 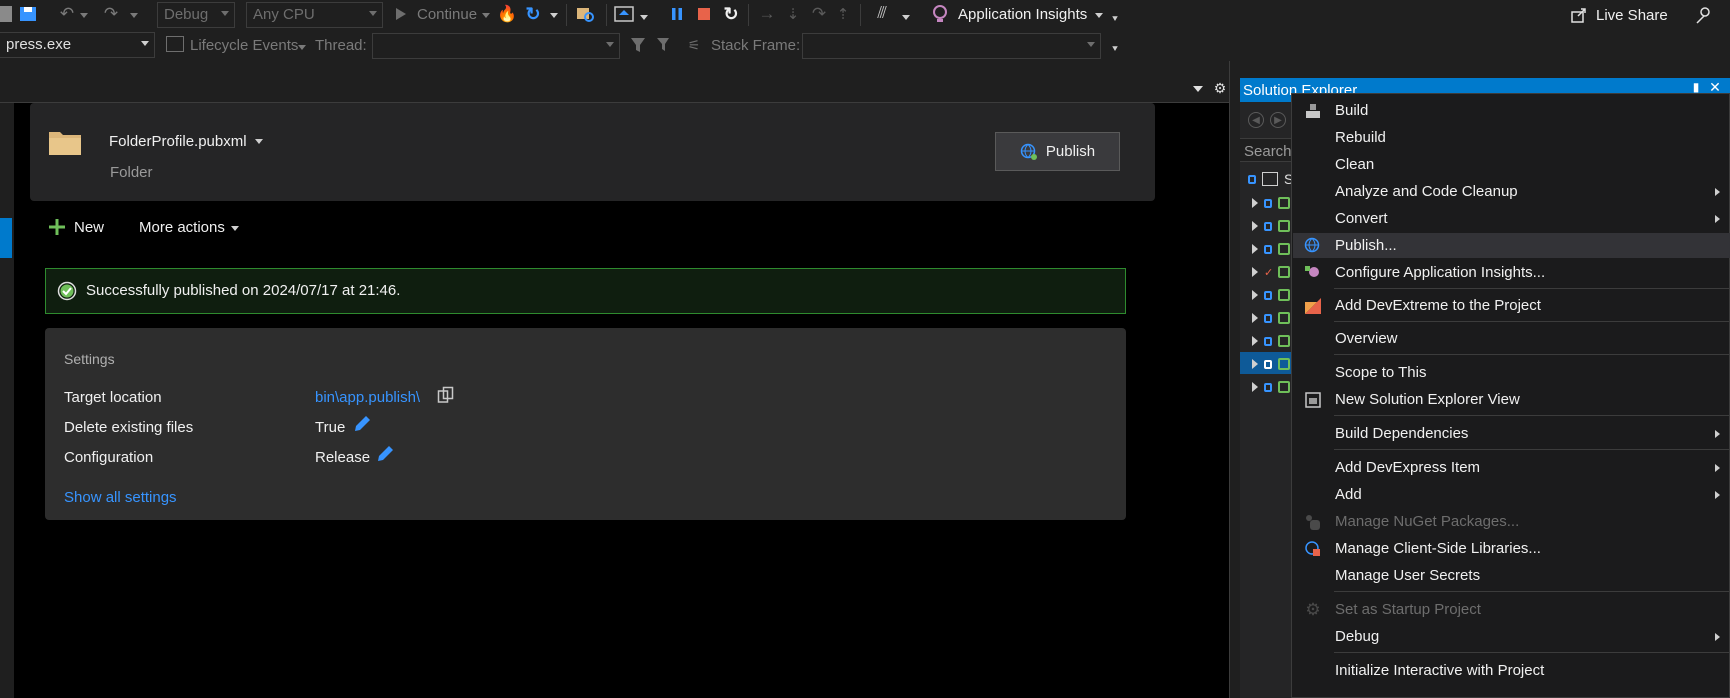 I want to click on project-icon, so click(x=1284, y=318).